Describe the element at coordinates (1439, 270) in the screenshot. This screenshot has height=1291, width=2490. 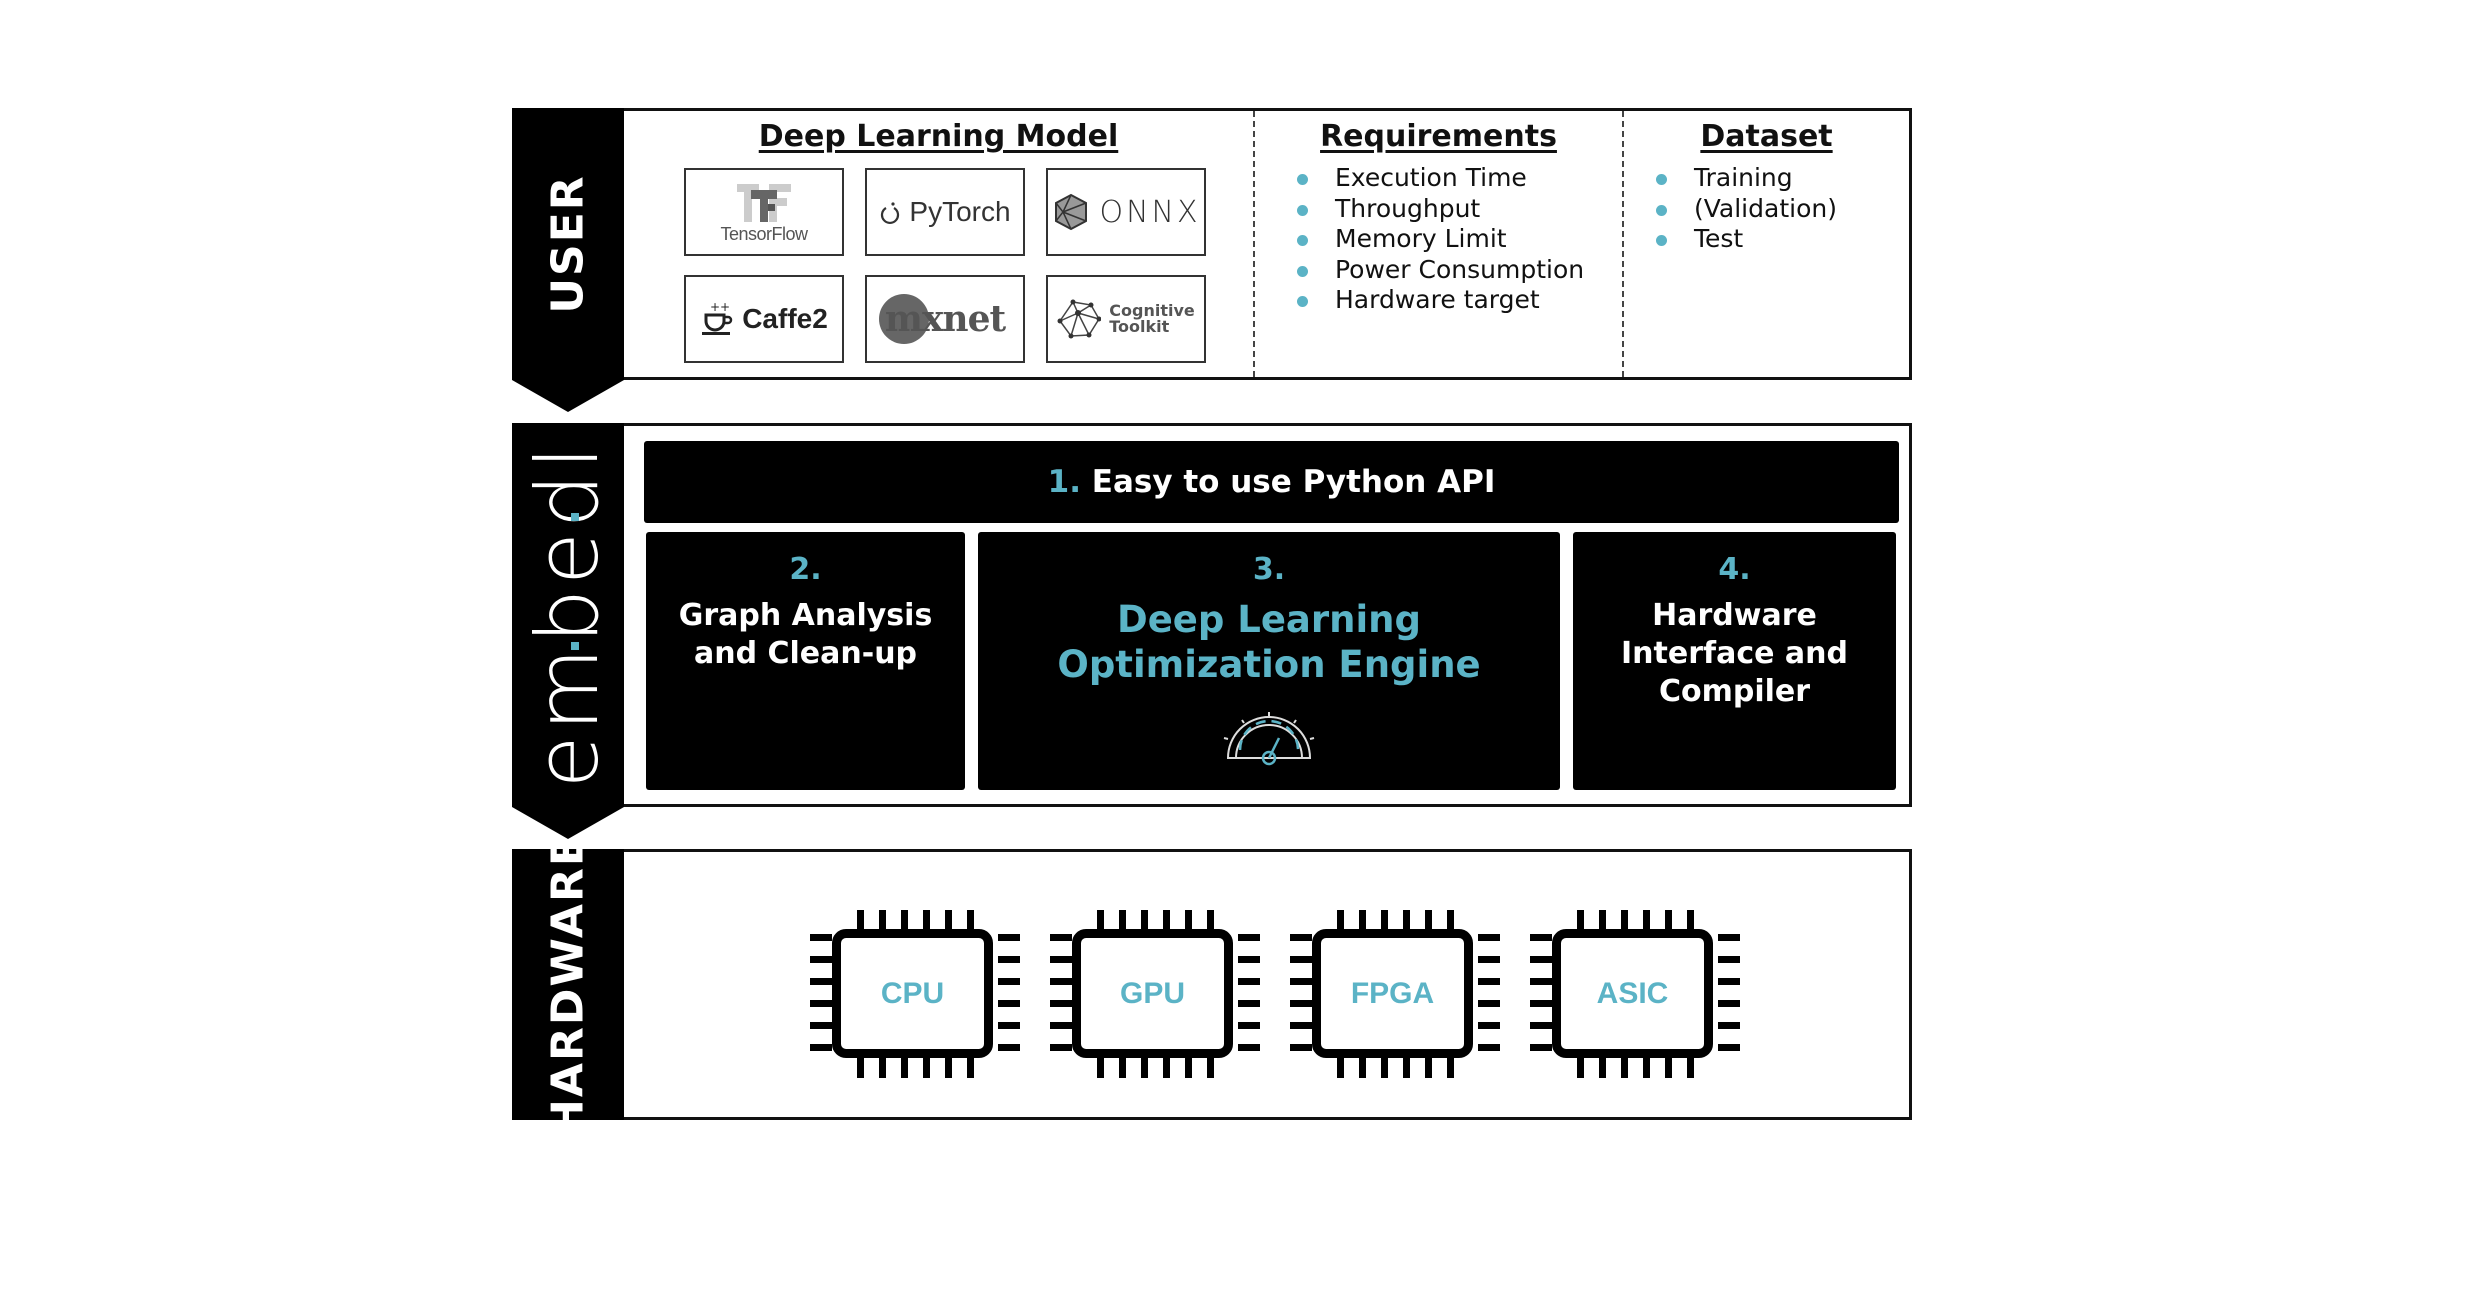
I see `requirement-item: Power Consumption` at that location.